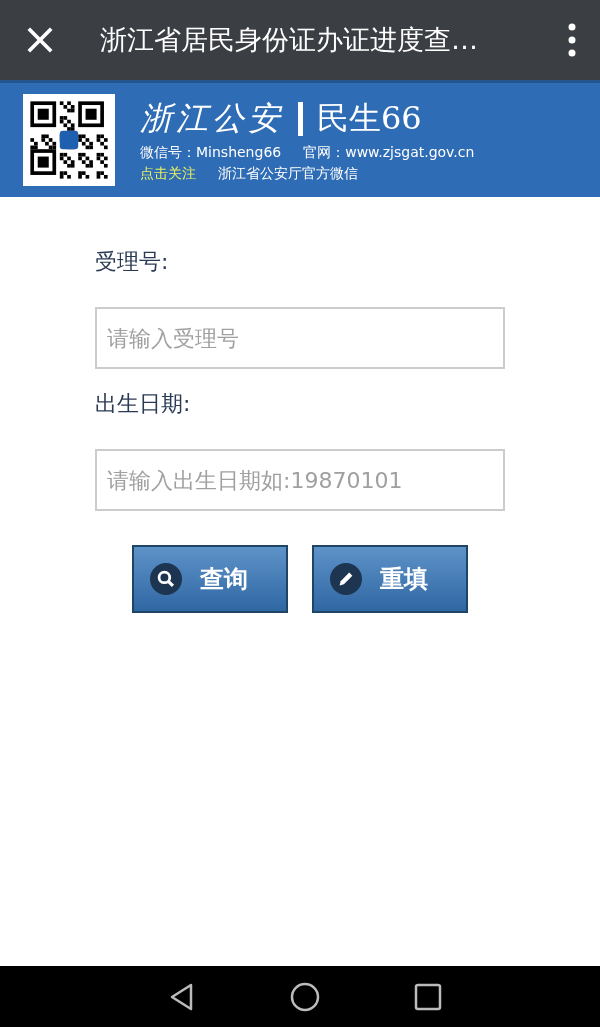 This screenshot has width=600, height=1027. I want to click on wechat-id: 微信号：Minsheng66, so click(211, 153).